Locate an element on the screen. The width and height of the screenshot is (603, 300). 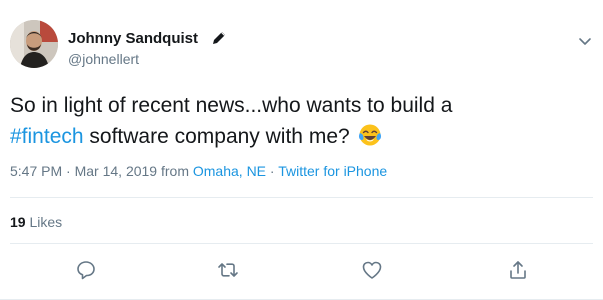
avatar is located at coordinates (34, 44).